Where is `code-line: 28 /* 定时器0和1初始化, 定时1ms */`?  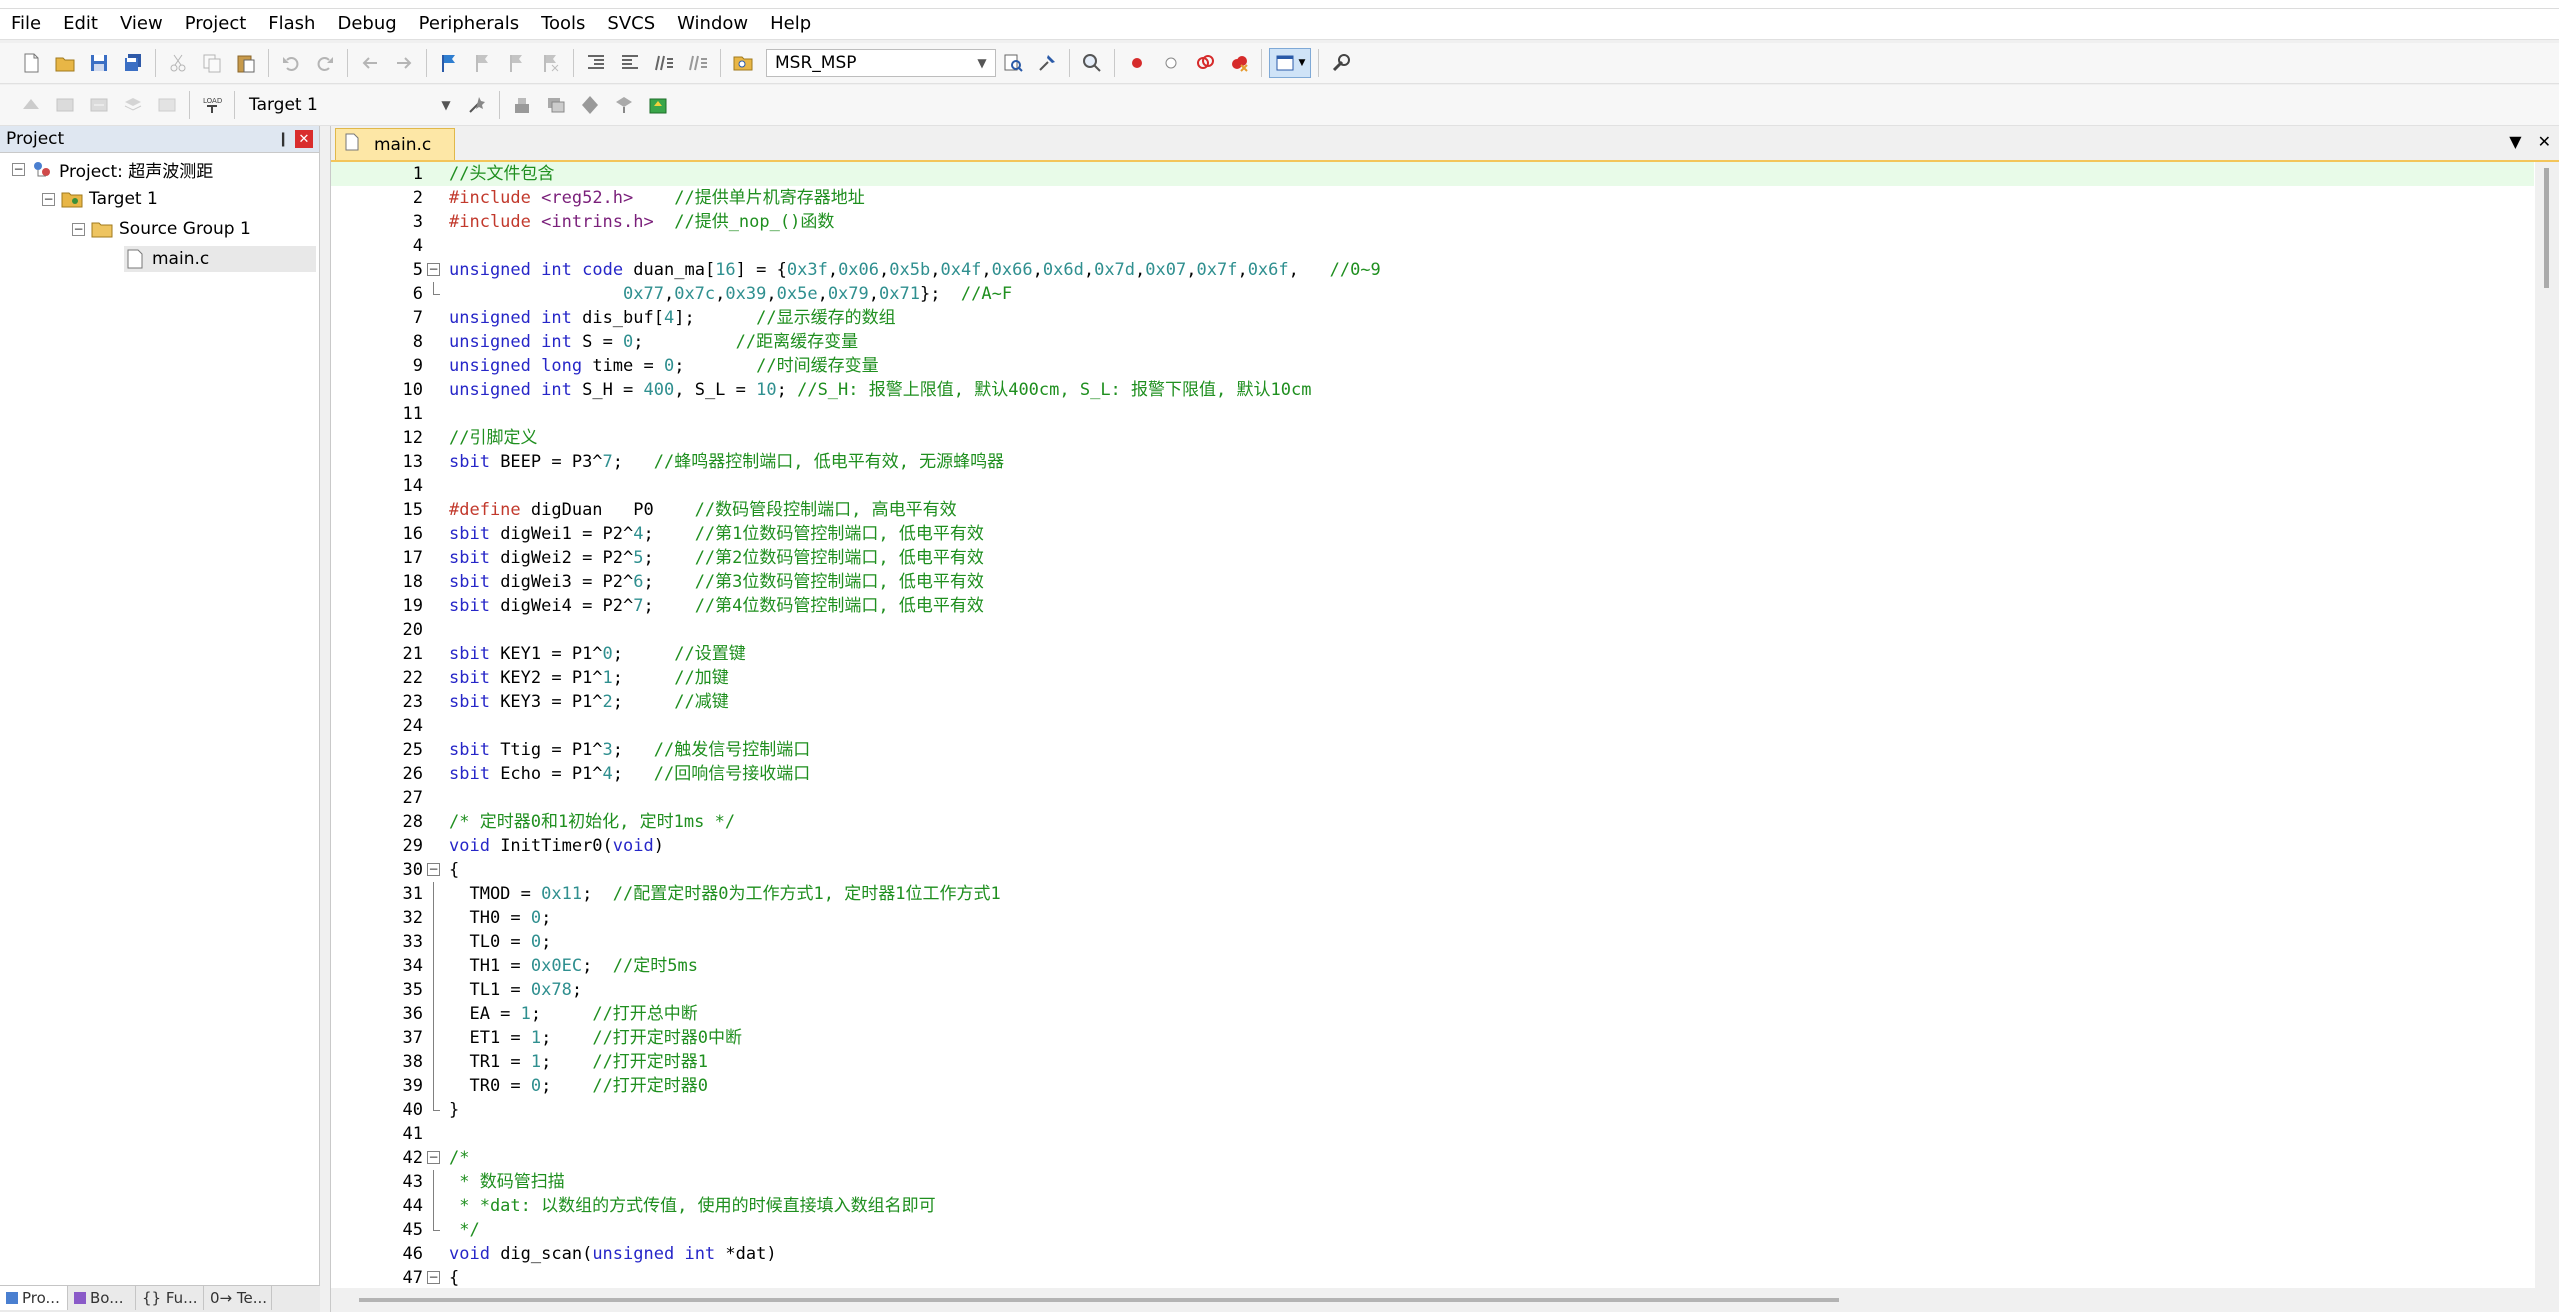
code-line: 28 /* 定时器0和1初始化, 定时1ms */ is located at coordinates (1432, 822).